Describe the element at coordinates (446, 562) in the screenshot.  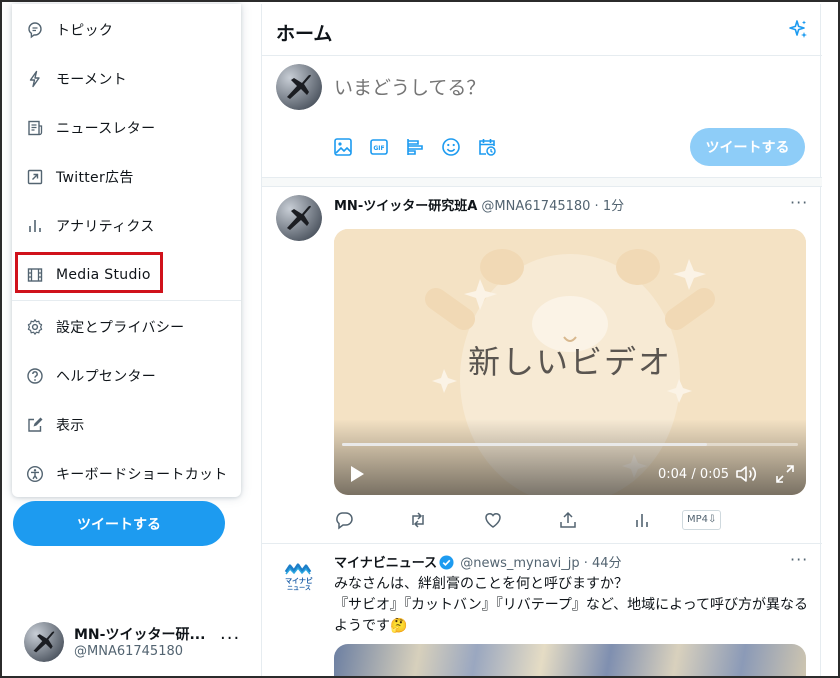
I see `verified-badge-icon` at that location.